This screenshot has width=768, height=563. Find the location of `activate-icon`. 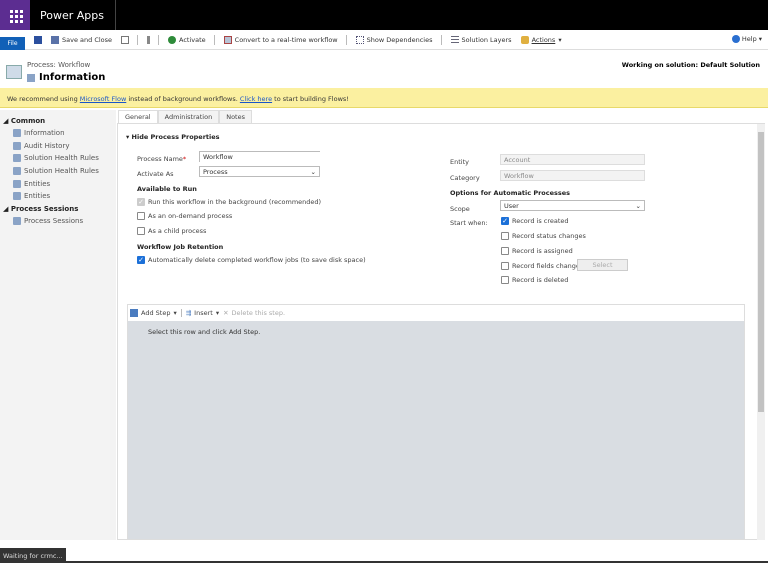

activate-icon is located at coordinates (172, 39).